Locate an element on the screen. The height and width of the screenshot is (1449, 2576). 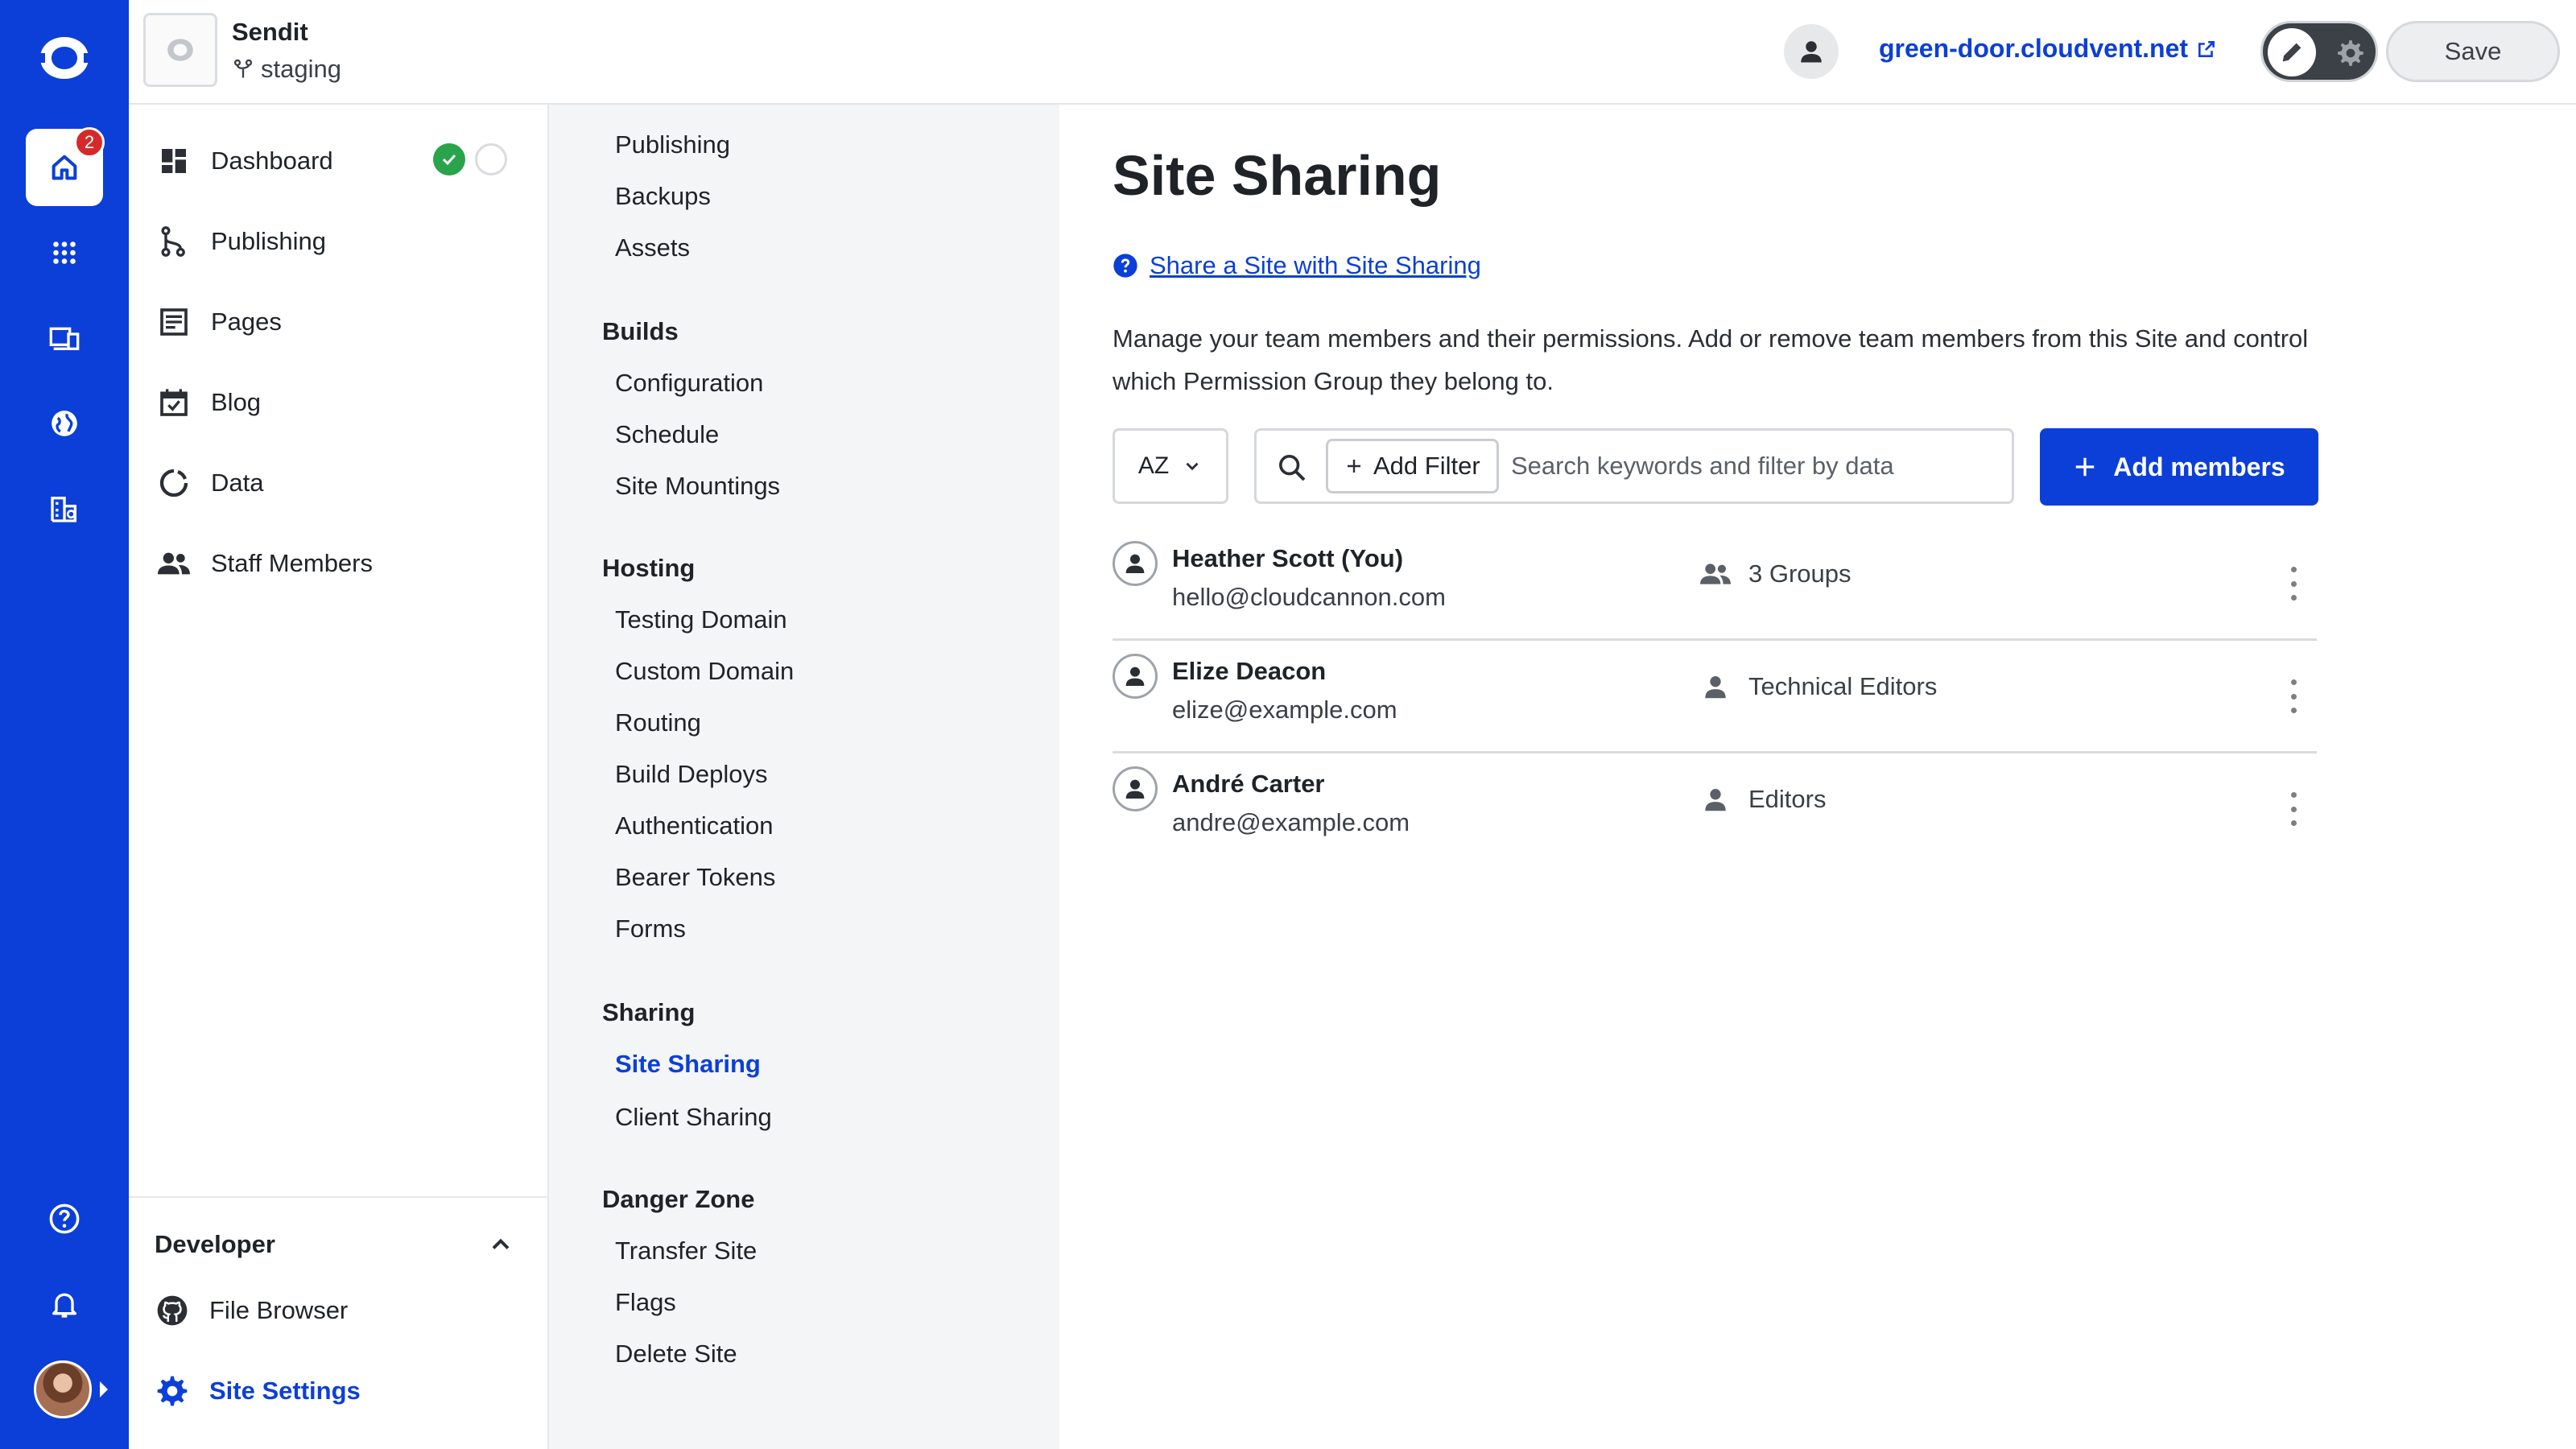
settings-item-custom-domain: Custom Domain is located at coordinates (704, 671).